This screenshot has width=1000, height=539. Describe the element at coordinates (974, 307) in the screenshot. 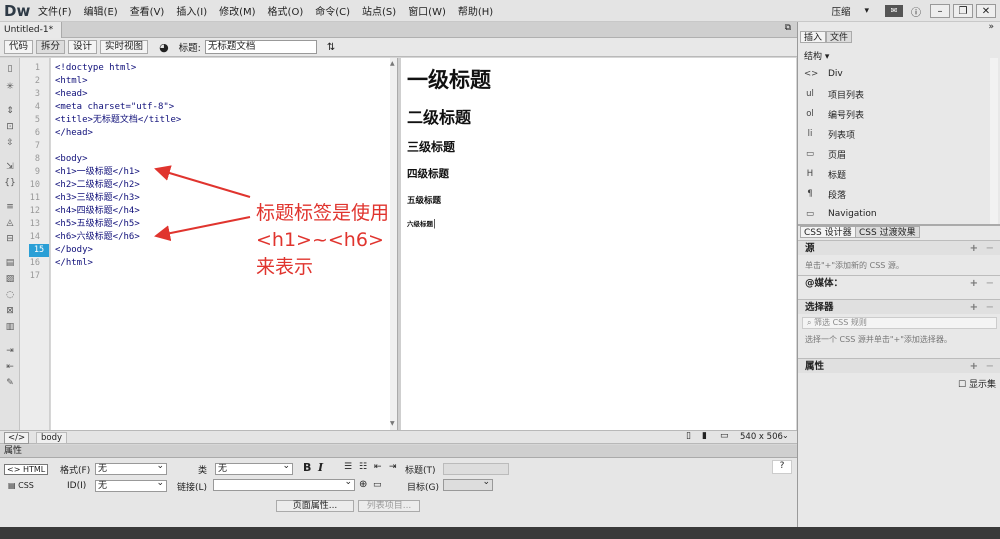

I see `add-selector-icon: +` at that location.